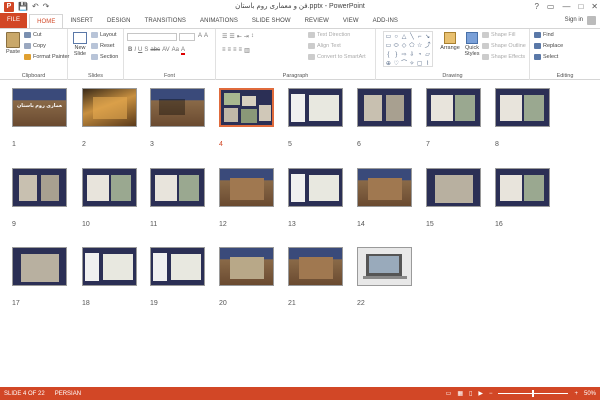 This screenshot has width=600, height=400. What do you see at coordinates (46, 57) in the screenshot?
I see `format-painter-button: Format Painter` at bounding box center [46, 57].